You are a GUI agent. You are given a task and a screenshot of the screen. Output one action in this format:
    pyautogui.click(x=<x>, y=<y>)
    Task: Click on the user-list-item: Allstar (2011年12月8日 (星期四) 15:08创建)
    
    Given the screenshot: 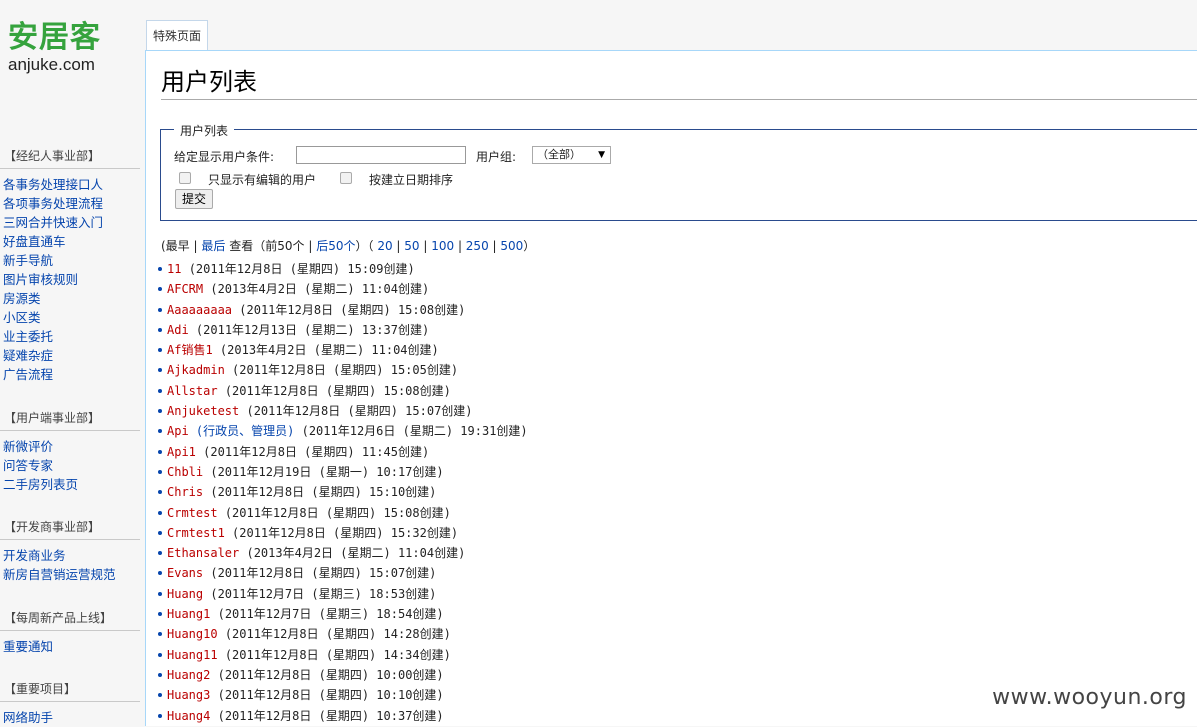 What is the action you would take?
    pyautogui.click(x=343, y=391)
    